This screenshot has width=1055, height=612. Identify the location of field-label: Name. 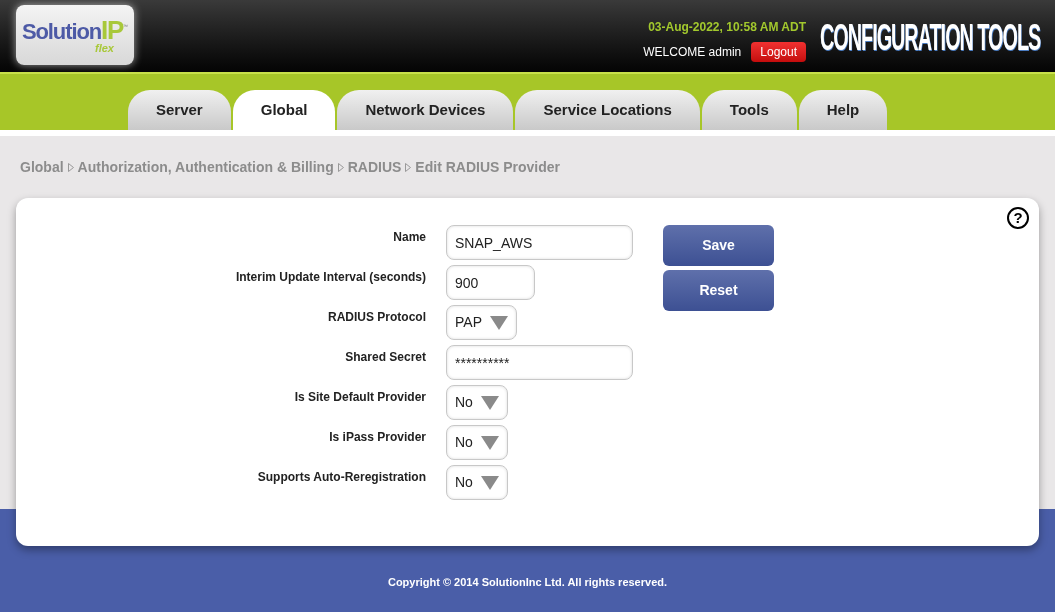
(409, 237).